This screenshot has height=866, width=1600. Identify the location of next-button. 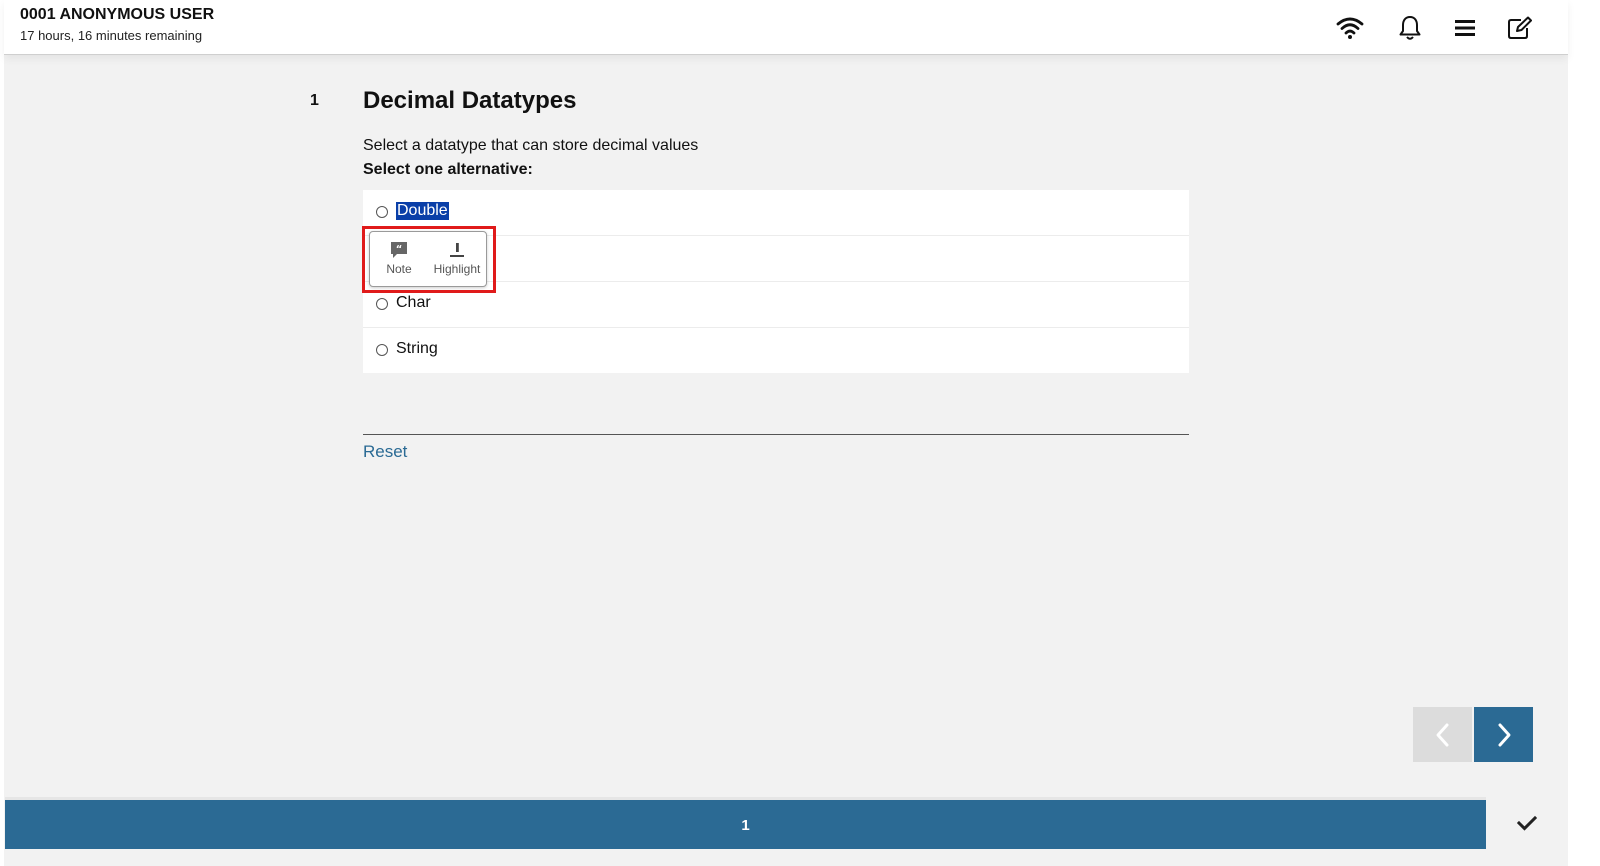
(1503, 734).